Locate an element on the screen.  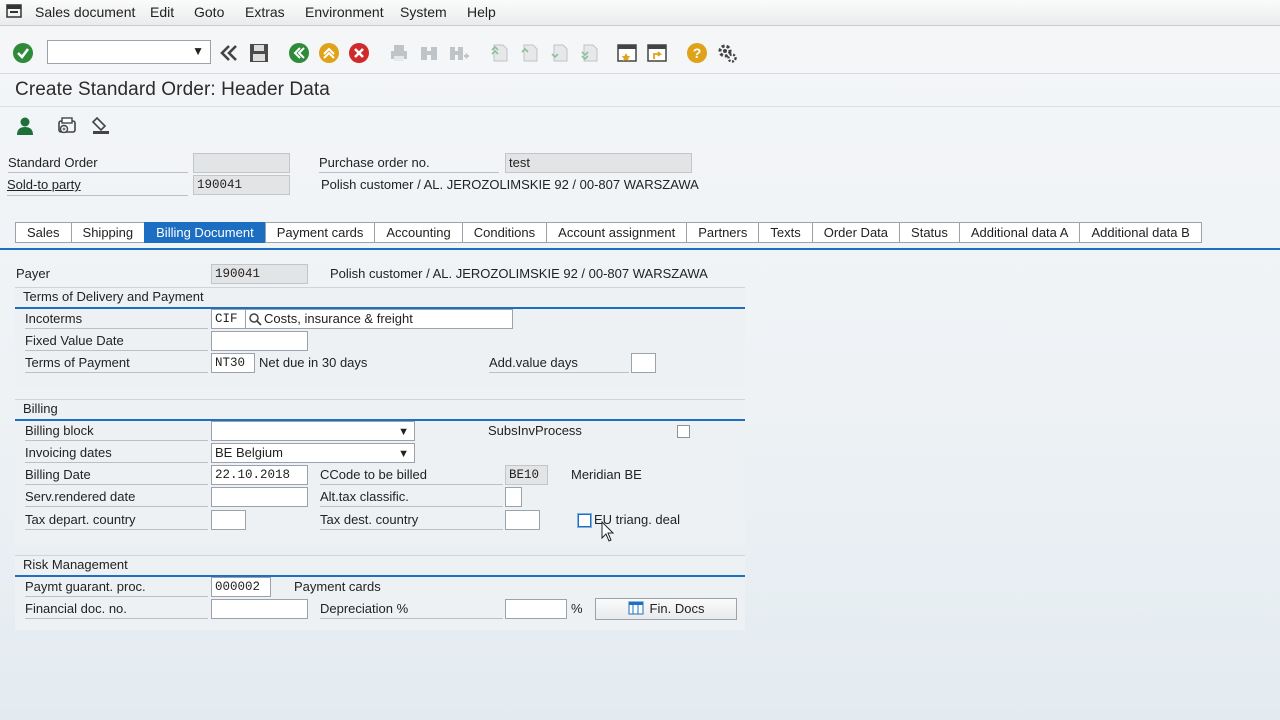
terms-of-payment-description: Net due in 30 days is located at coordinates (313, 362).